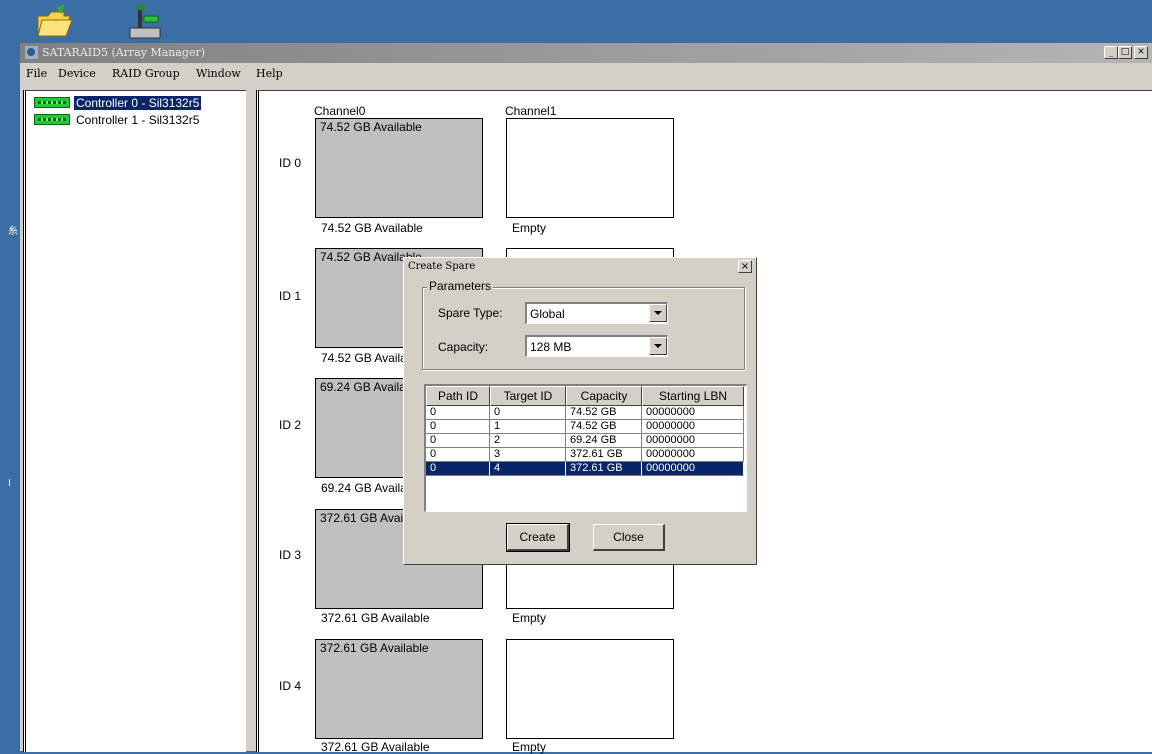 The width and height of the screenshot is (1152, 754). Describe the element at coordinates (583, 328) in the screenshot. I see `parameters-group` at that location.